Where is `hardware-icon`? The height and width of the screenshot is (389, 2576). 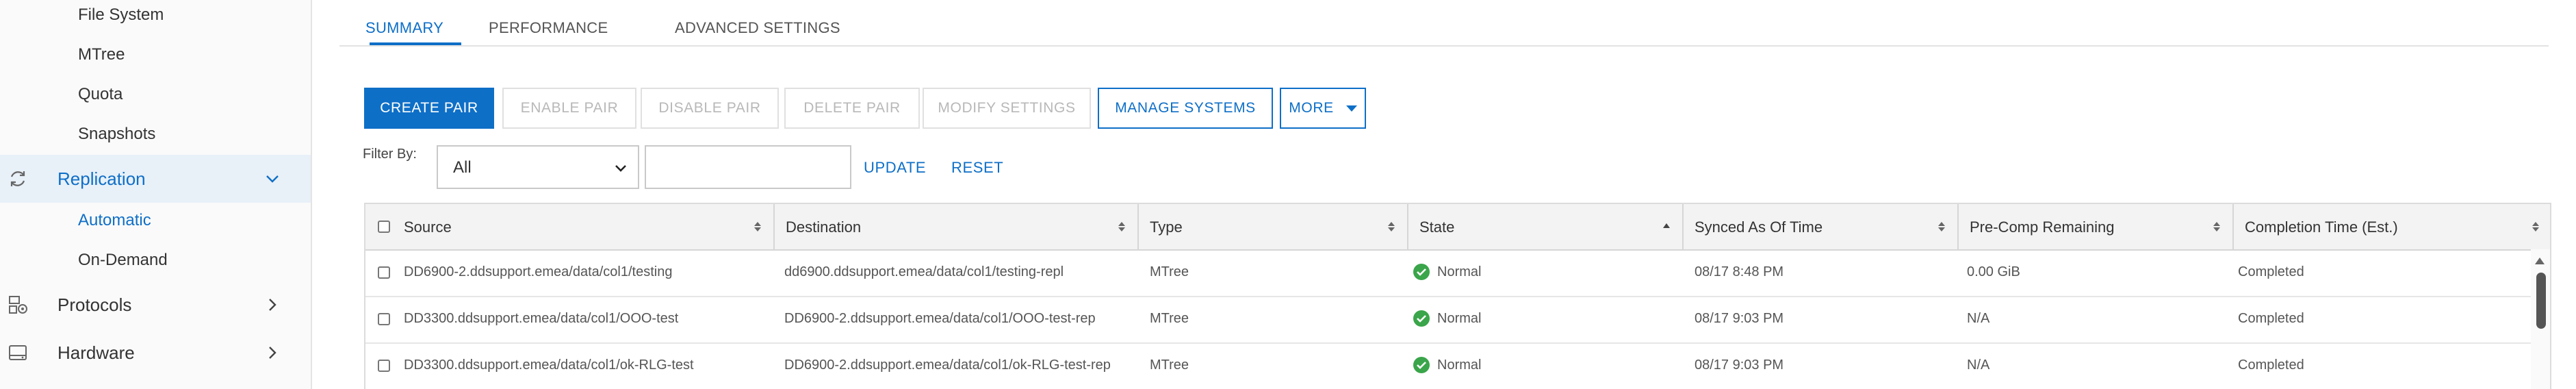
hardware-icon is located at coordinates (18, 352).